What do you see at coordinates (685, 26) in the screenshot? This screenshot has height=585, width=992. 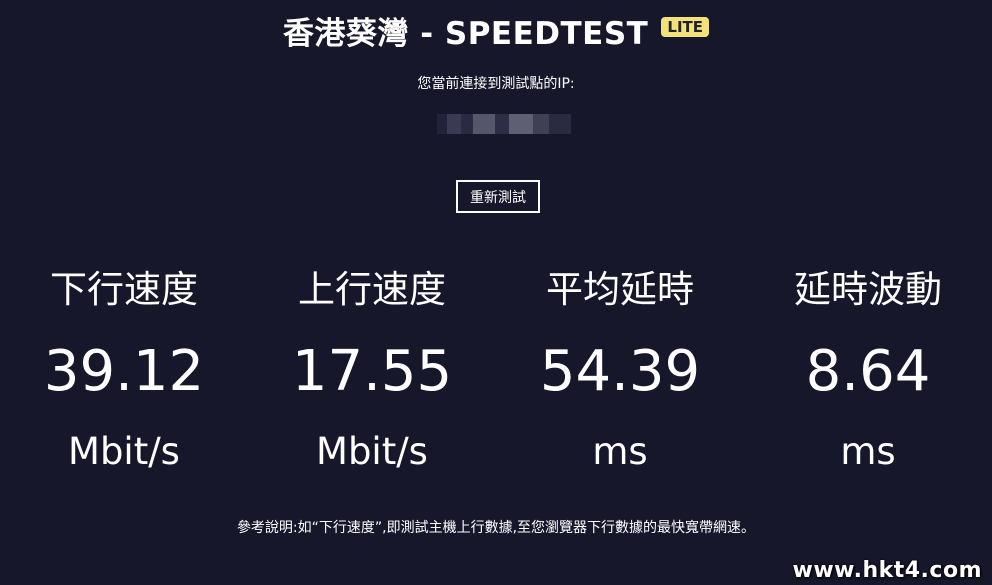 I see `lite-badge: LITE` at bounding box center [685, 26].